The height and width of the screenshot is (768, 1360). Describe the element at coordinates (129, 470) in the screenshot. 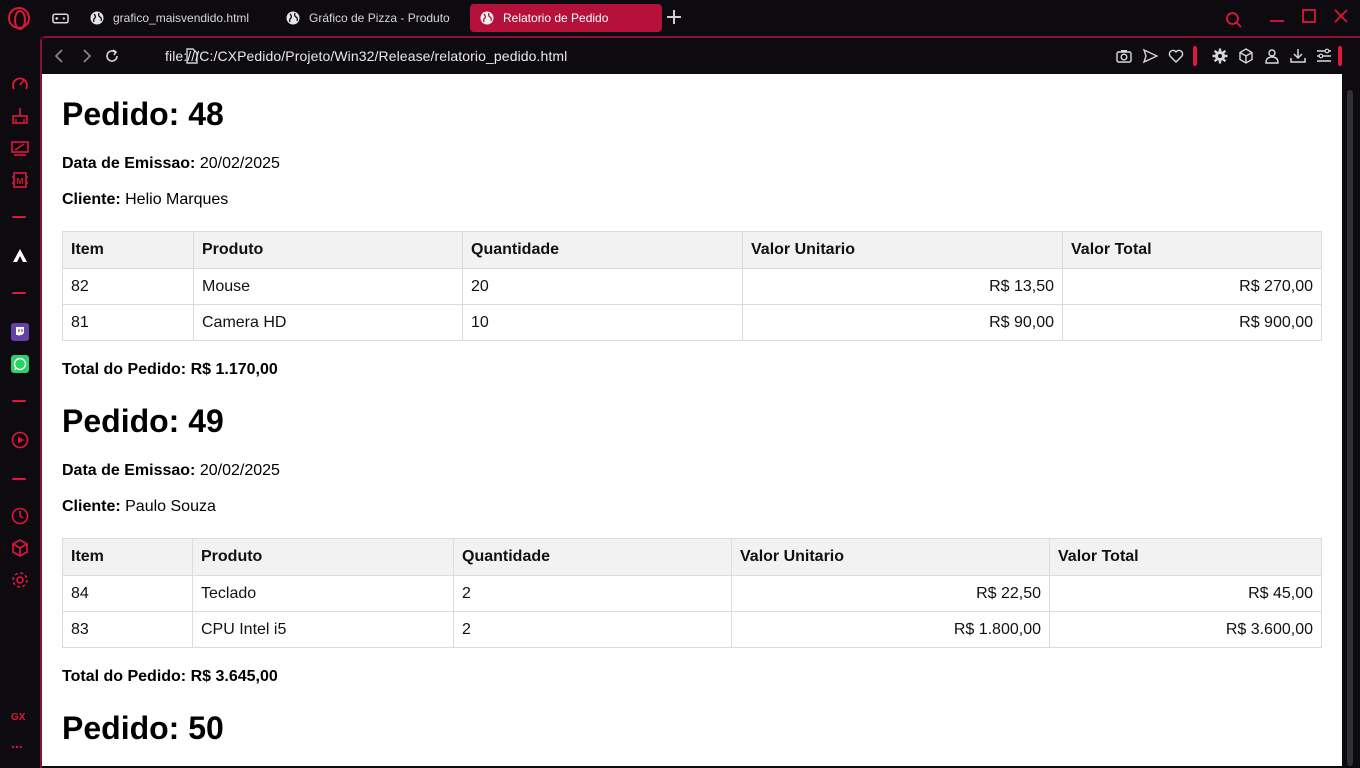

I see `data-emissao-label: Data de Emissao:` at that location.